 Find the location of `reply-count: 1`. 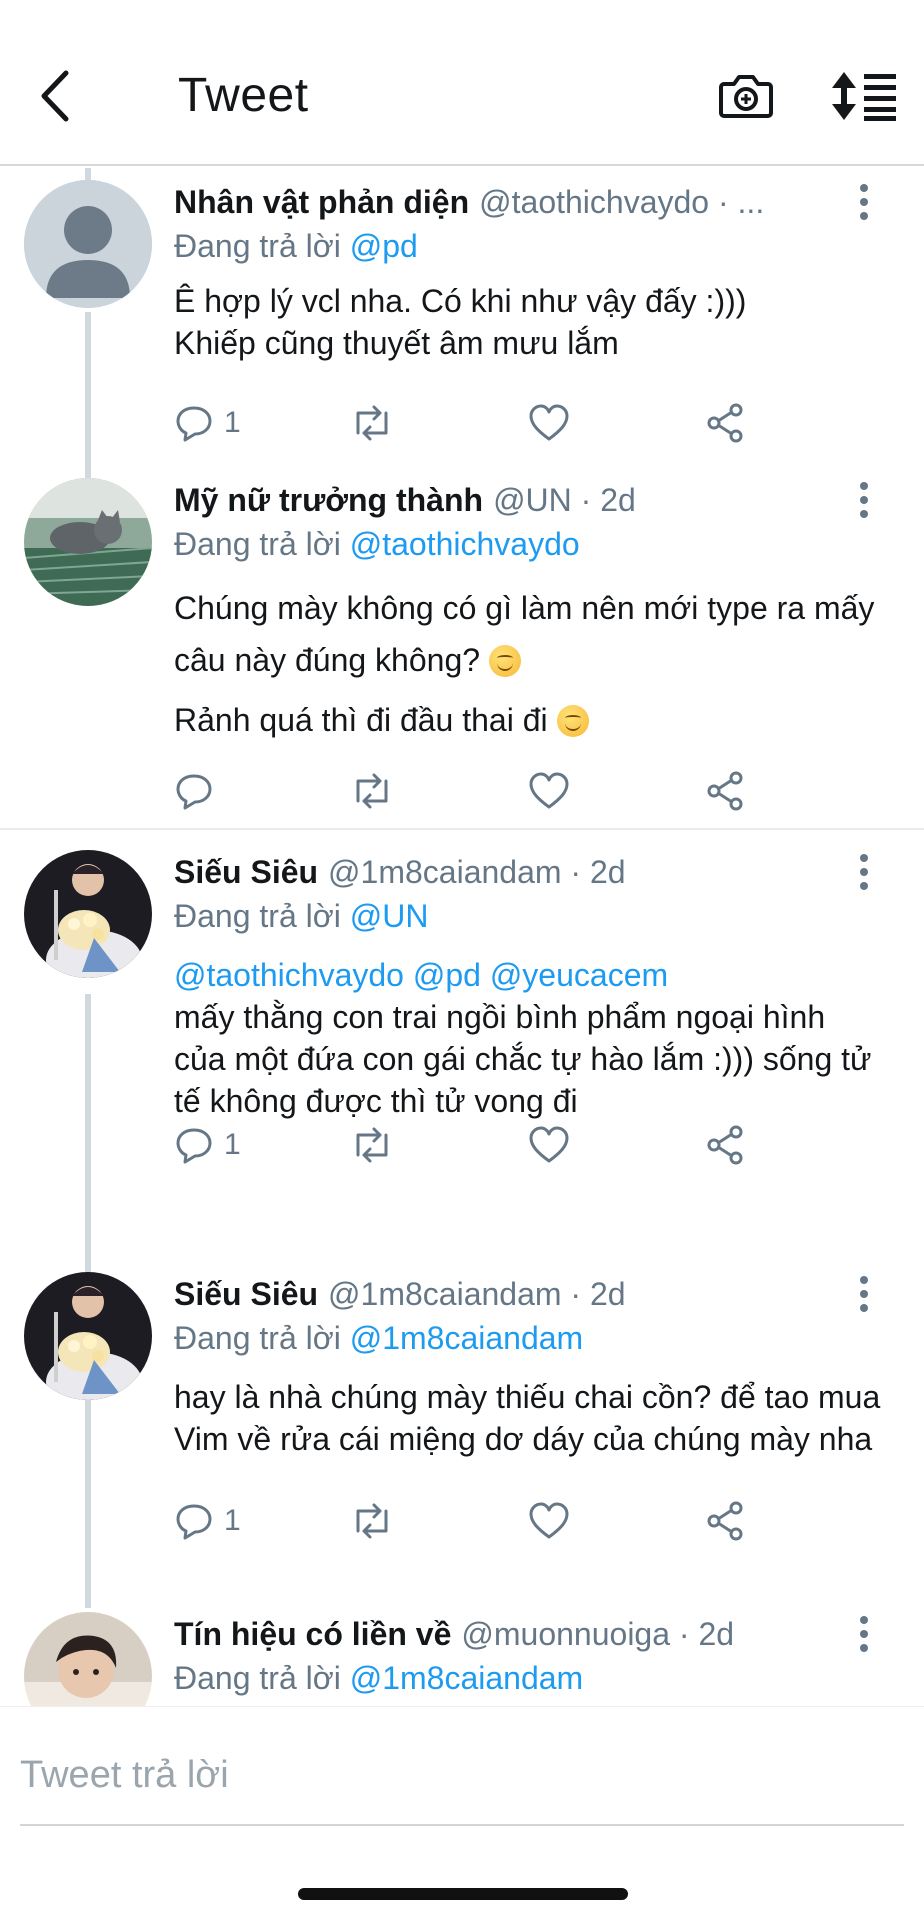

reply-count: 1 is located at coordinates (232, 422).